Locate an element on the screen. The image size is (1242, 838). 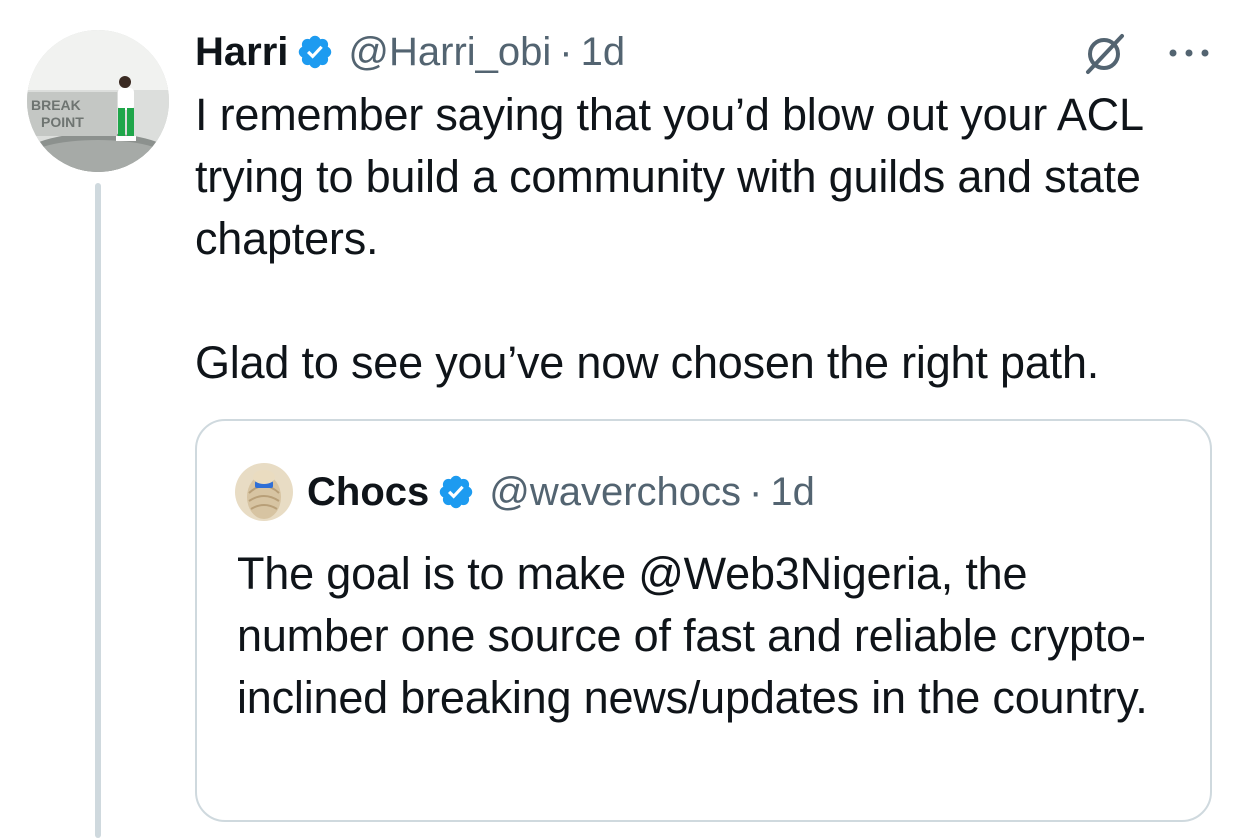
quoted-author-avatar is located at coordinates (264, 492).